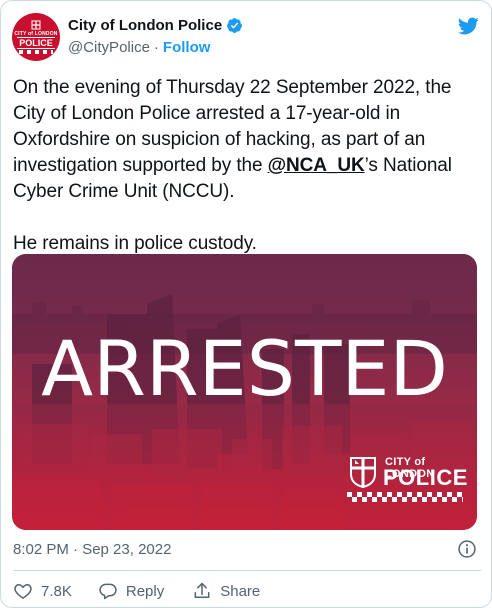  What do you see at coordinates (244, 368) in the screenshot?
I see `media-headline: ARRESTED` at bounding box center [244, 368].